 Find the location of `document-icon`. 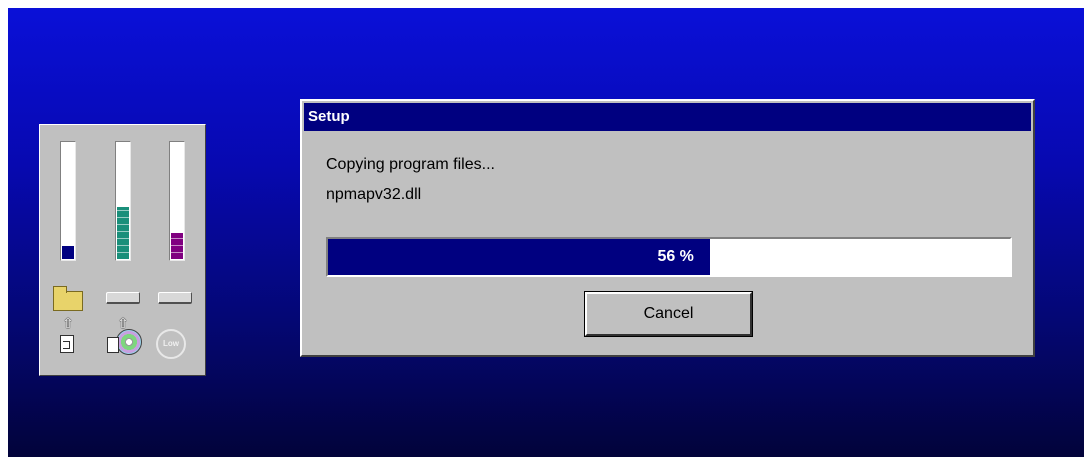

document-icon is located at coordinates (67, 344).